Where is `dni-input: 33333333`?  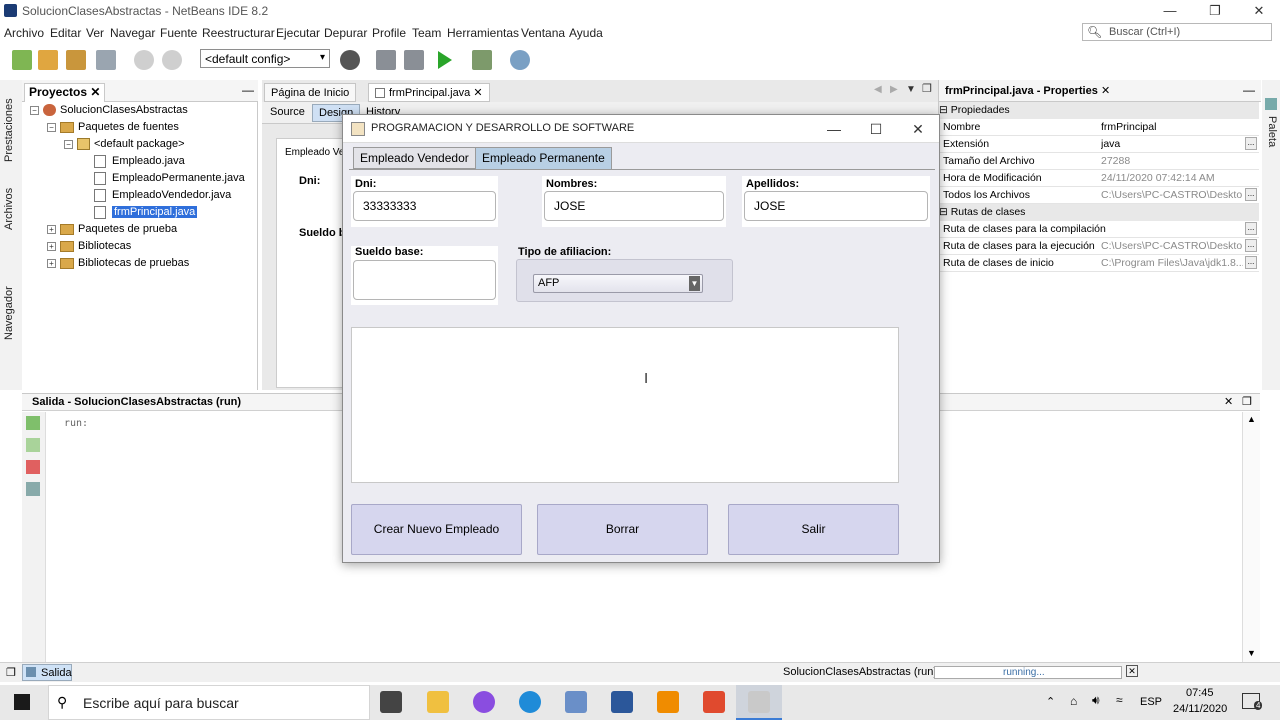 dni-input: 33333333 is located at coordinates (424, 206).